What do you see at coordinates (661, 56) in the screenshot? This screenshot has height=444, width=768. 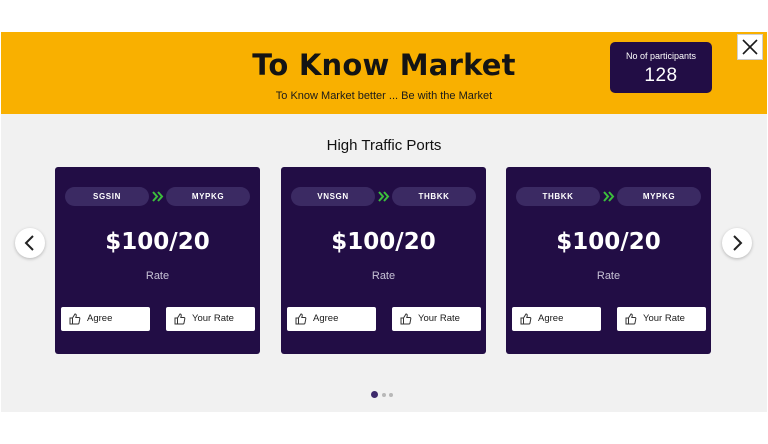 I see `participants-label: No of participants` at bounding box center [661, 56].